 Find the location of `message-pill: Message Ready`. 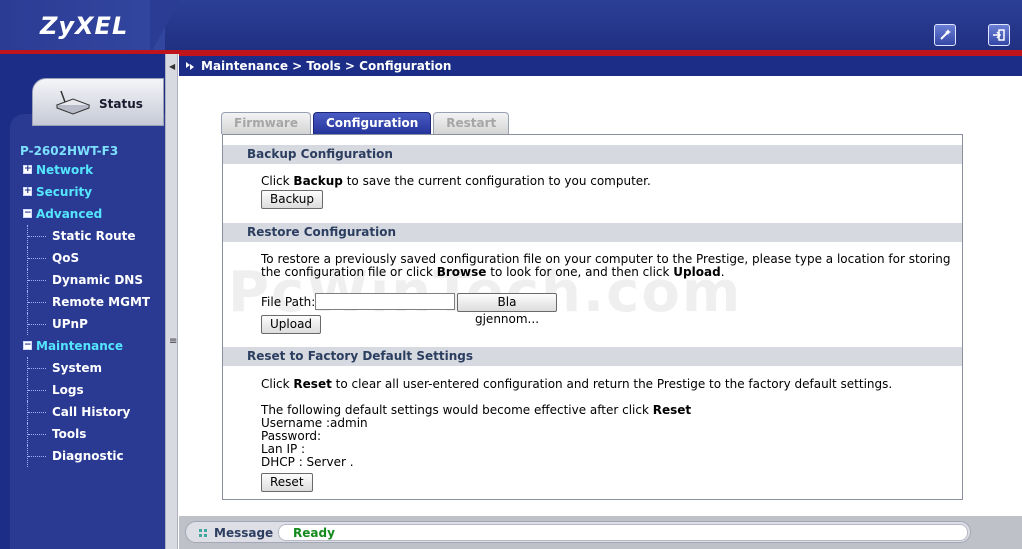

message-pill: Message Ready is located at coordinates (578, 532).